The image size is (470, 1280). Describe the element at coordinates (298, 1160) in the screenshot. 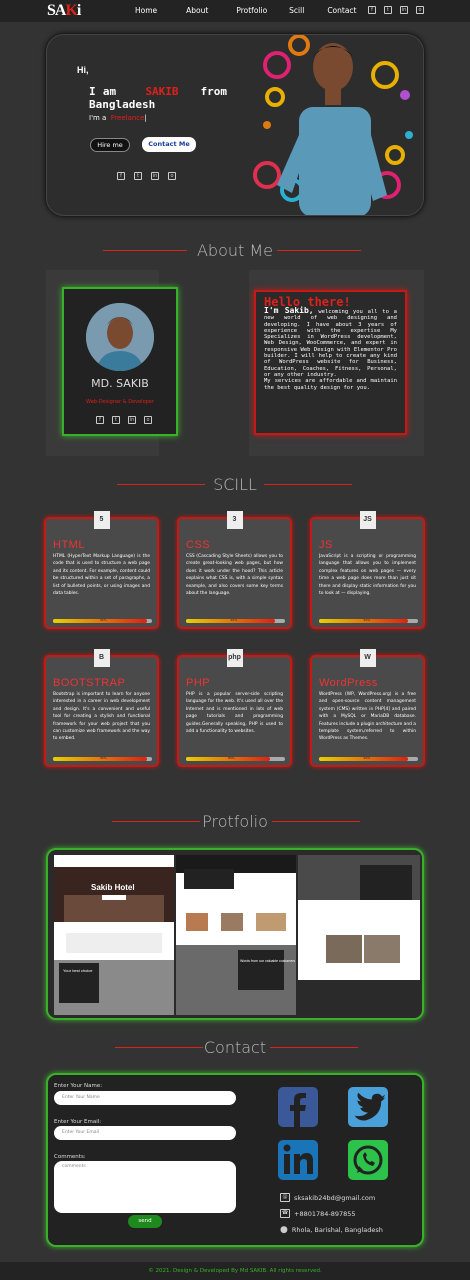

I see `linkedin-icon` at that location.